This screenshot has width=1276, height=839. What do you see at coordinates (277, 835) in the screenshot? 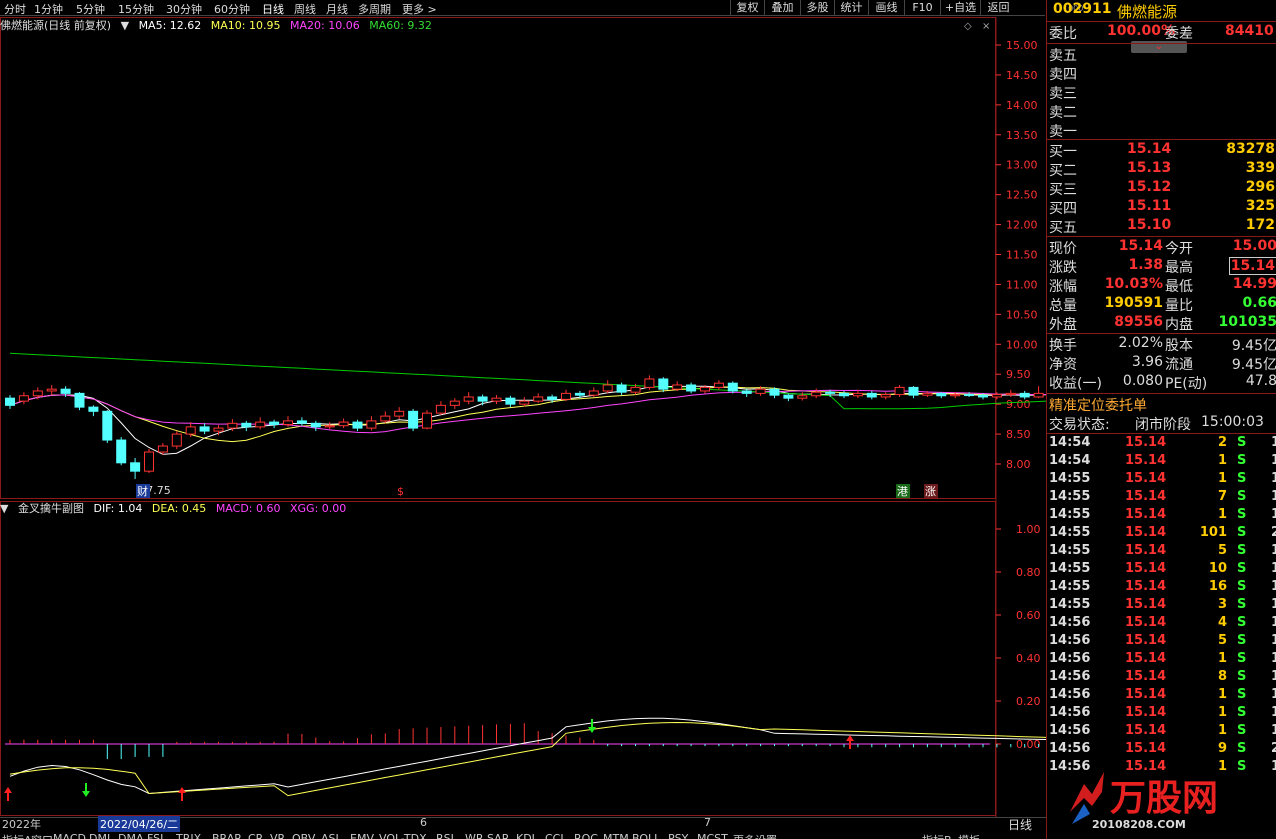
I see `indicator-tab: VR` at bounding box center [277, 835].